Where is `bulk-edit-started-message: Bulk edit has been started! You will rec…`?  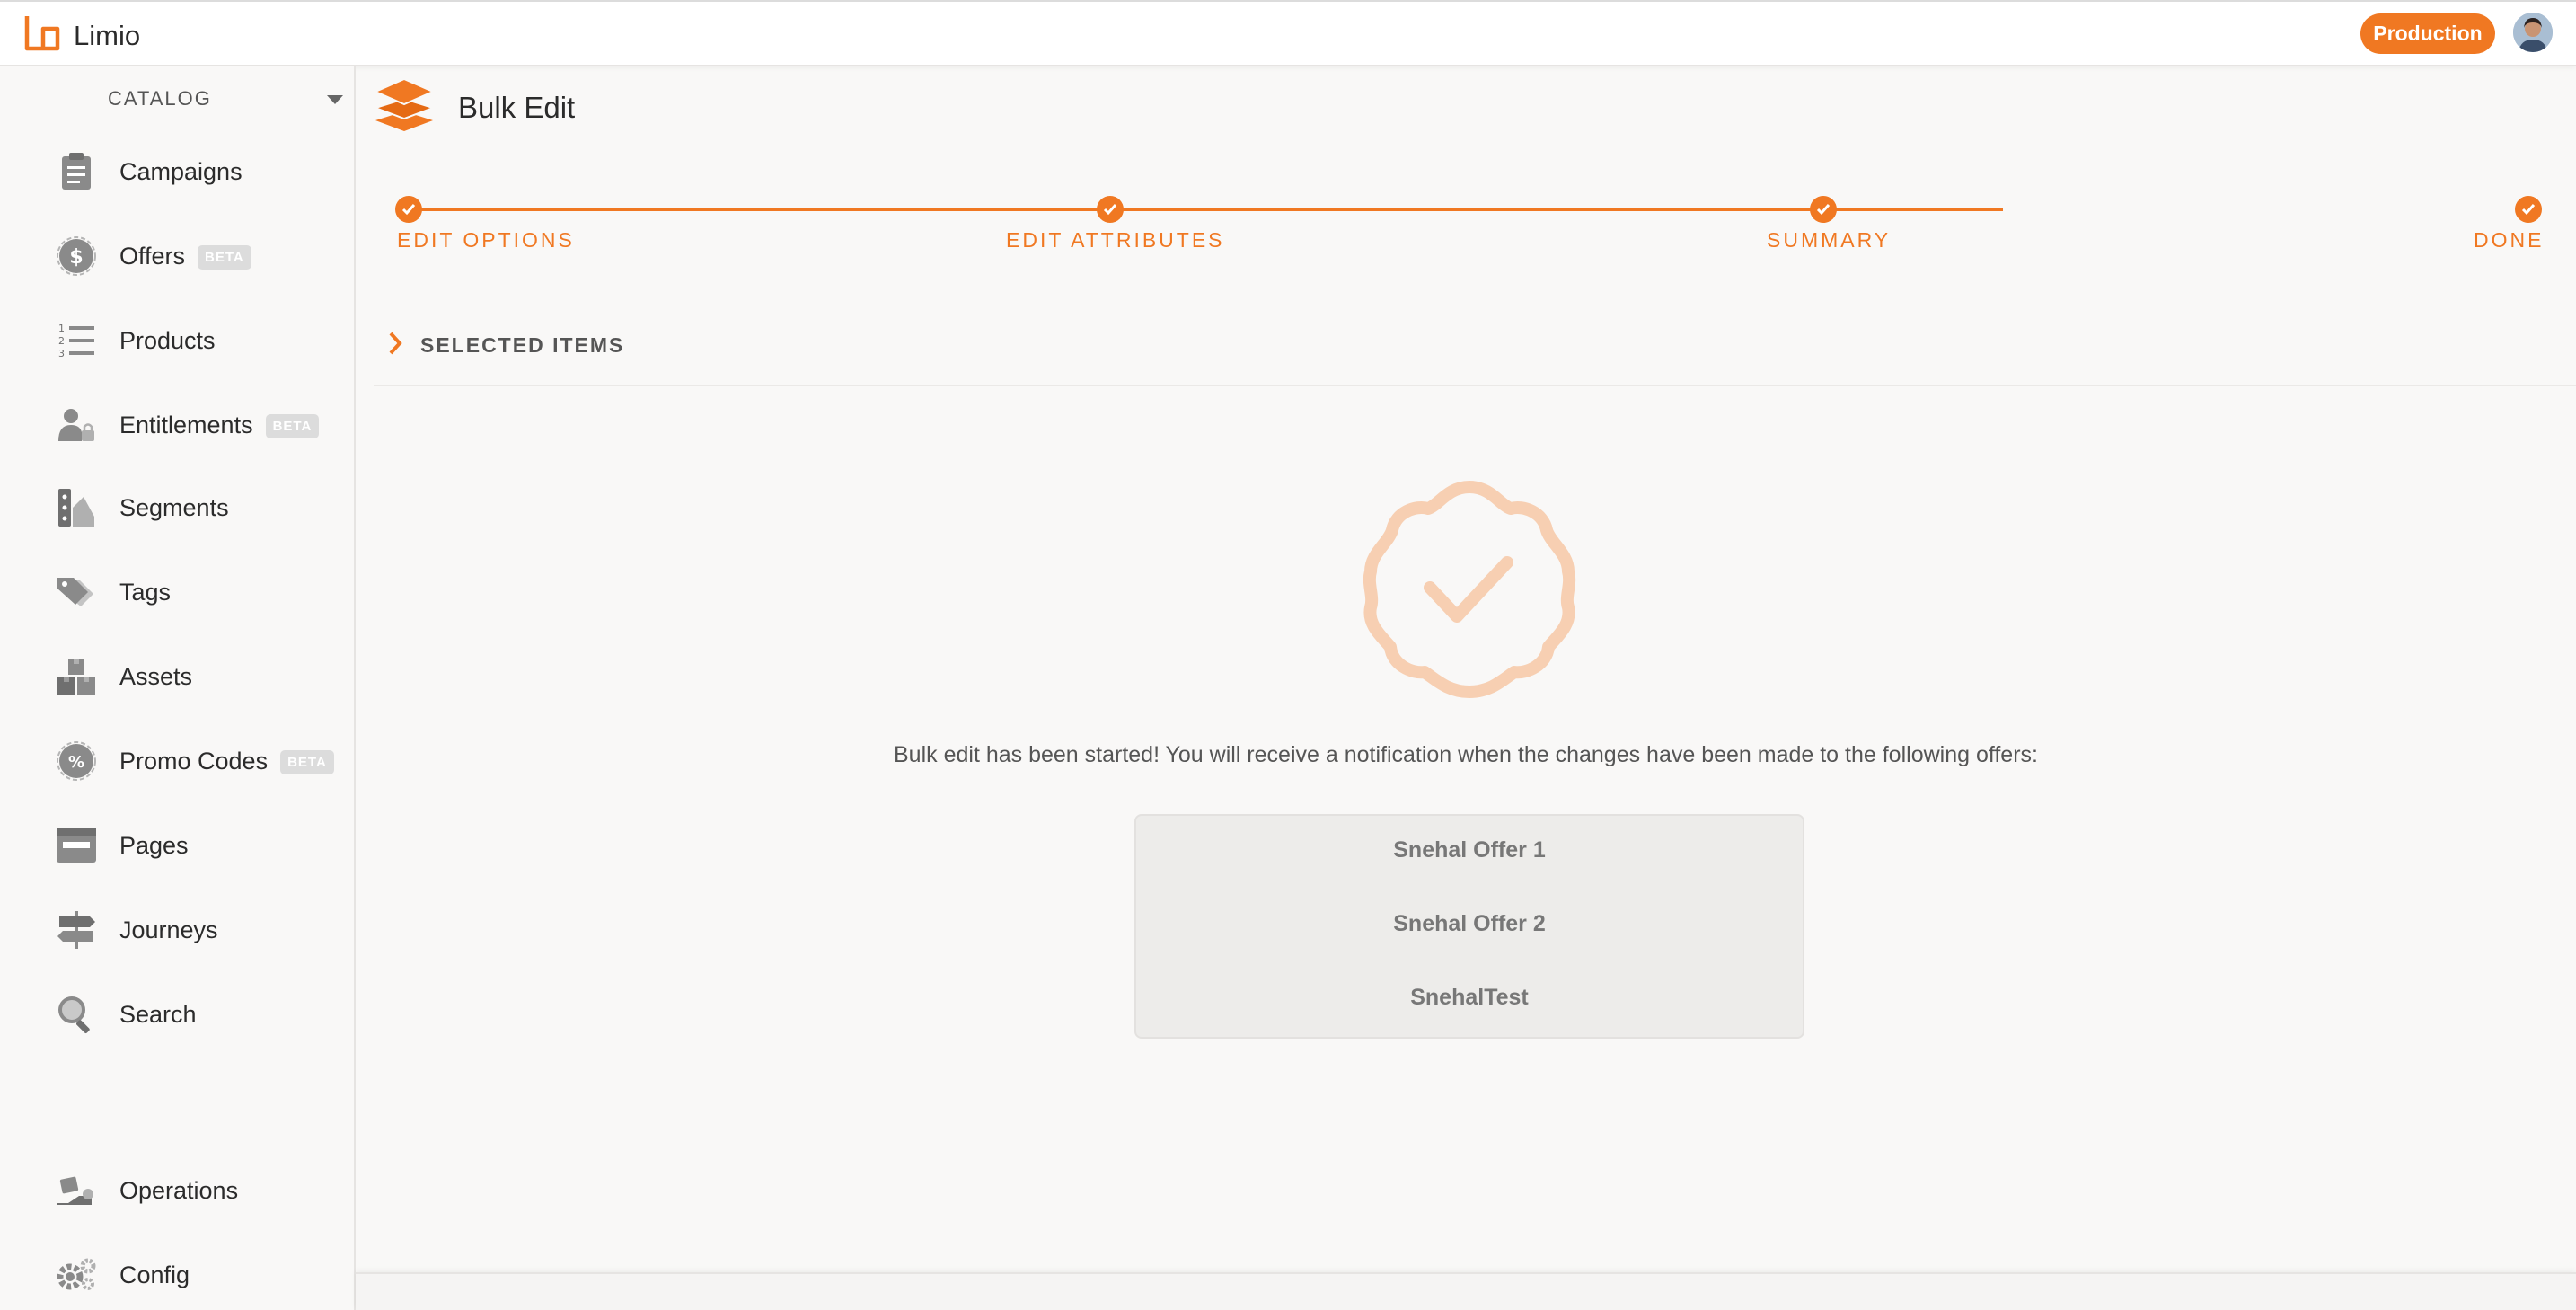
bulk-edit-started-message: Bulk edit has been started! You will rec… is located at coordinates (1466, 754).